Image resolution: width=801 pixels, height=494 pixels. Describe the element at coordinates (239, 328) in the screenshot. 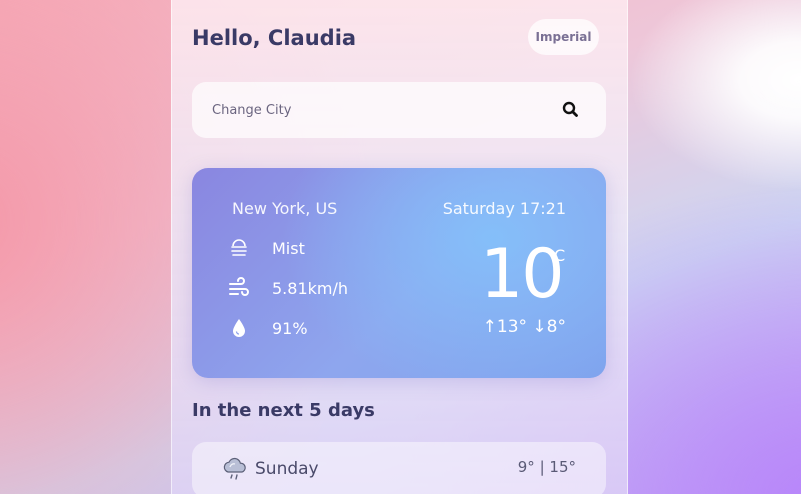

I see `droplet-icon` at that location.